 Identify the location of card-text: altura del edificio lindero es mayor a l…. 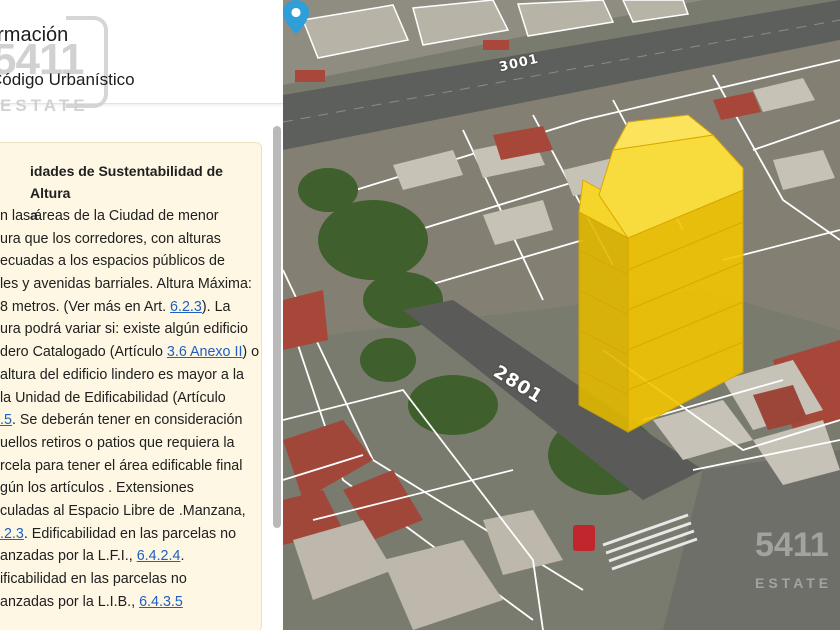
(122, 374).